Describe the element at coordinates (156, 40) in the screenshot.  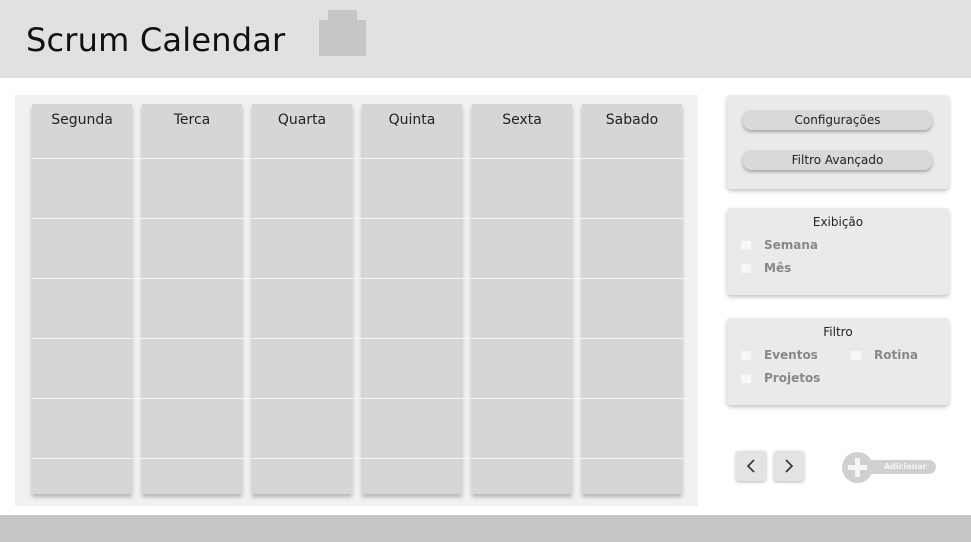
I see `app-title: Scrum Calendar` at that location.